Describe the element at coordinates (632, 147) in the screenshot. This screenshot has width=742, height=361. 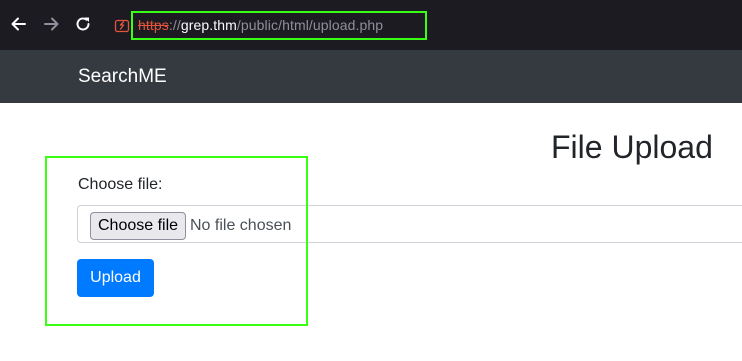
I see `page-title: File Upload` at that location.